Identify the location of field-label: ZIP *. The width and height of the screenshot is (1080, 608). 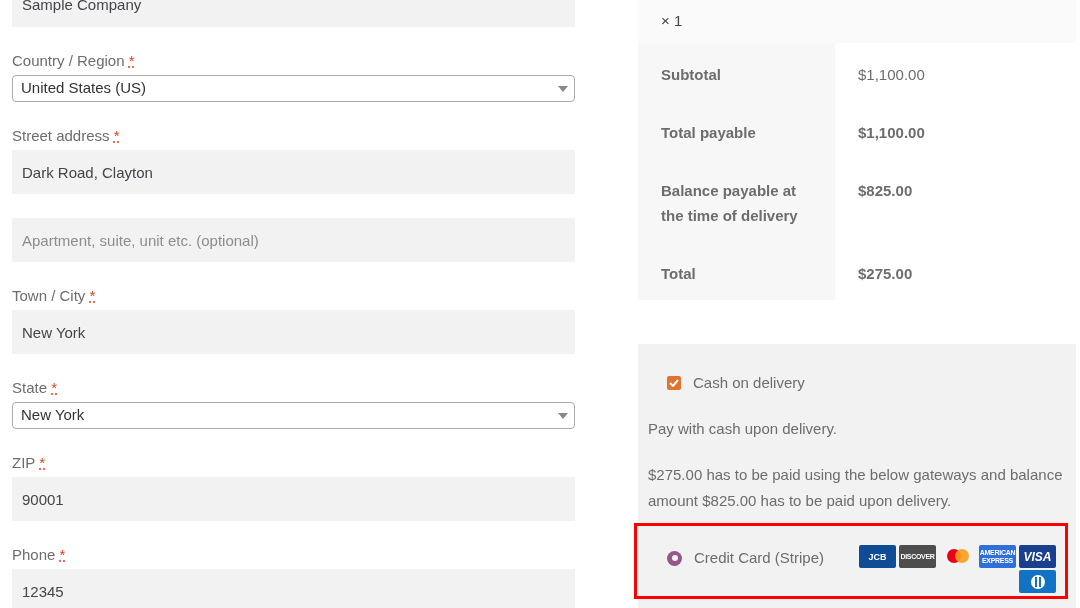
(29, 463).